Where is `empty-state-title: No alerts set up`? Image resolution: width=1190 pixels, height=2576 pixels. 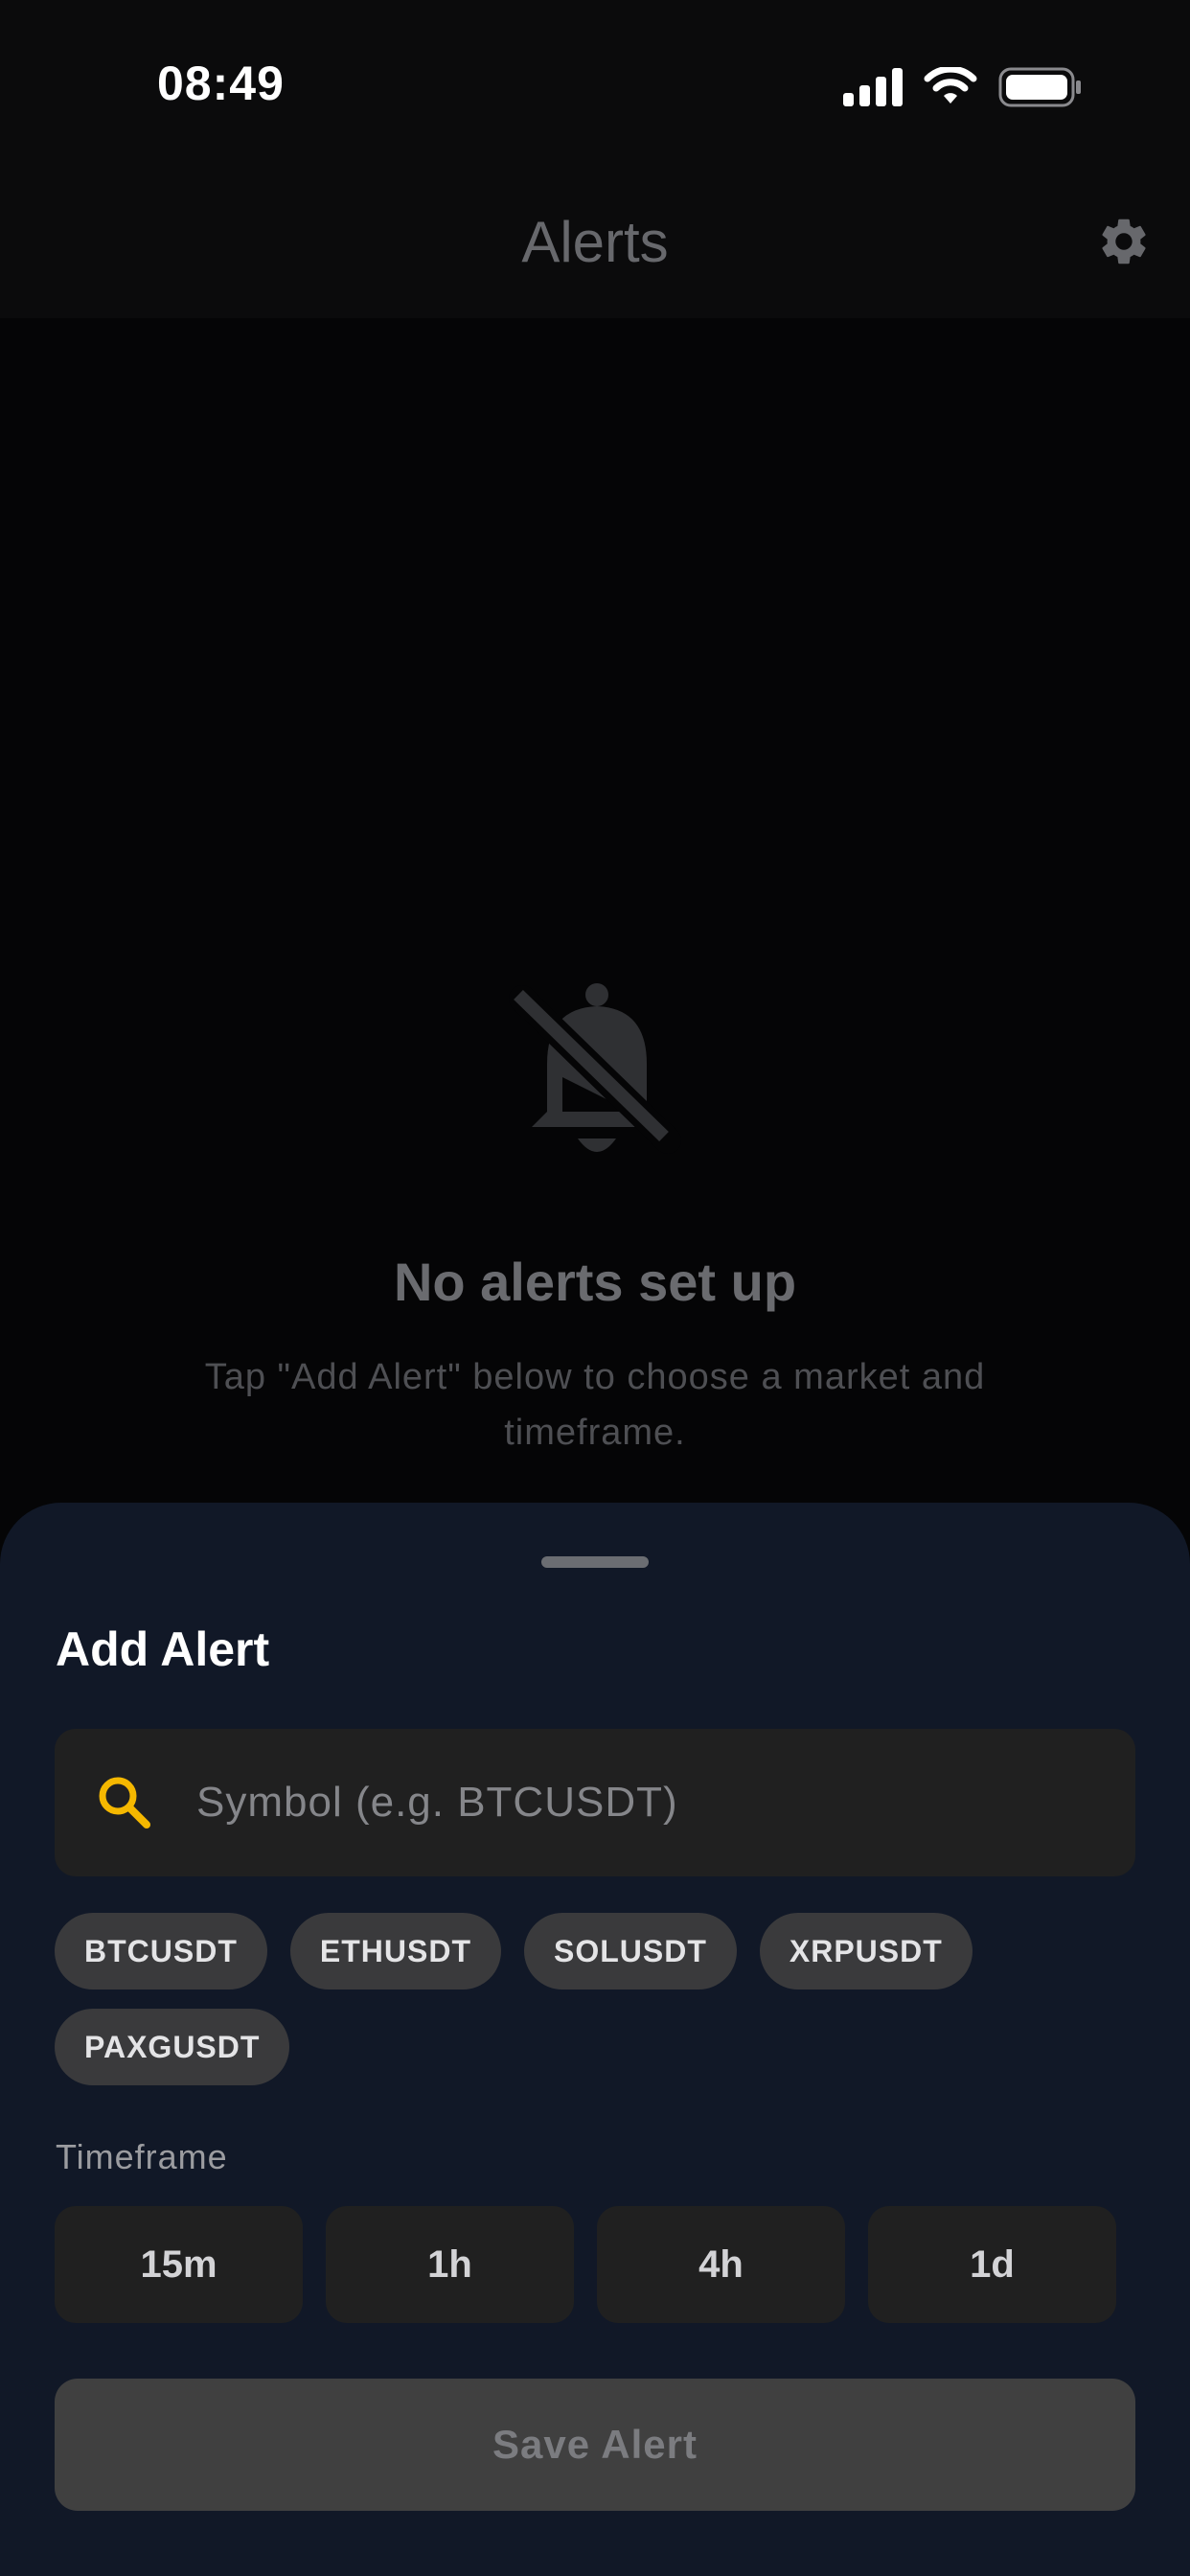
empty-state-title: No alerts set up is located at coordinates (595, 1282).